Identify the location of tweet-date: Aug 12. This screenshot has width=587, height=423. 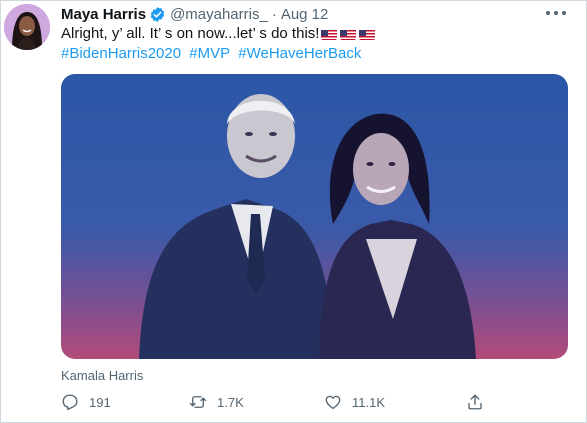
(305, 14).